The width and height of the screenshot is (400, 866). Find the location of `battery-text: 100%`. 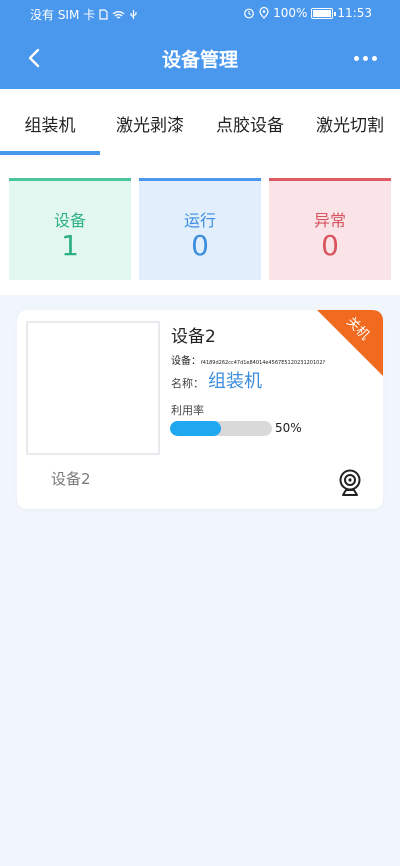

battery-text: 100% is located at coordinates (290, 13).